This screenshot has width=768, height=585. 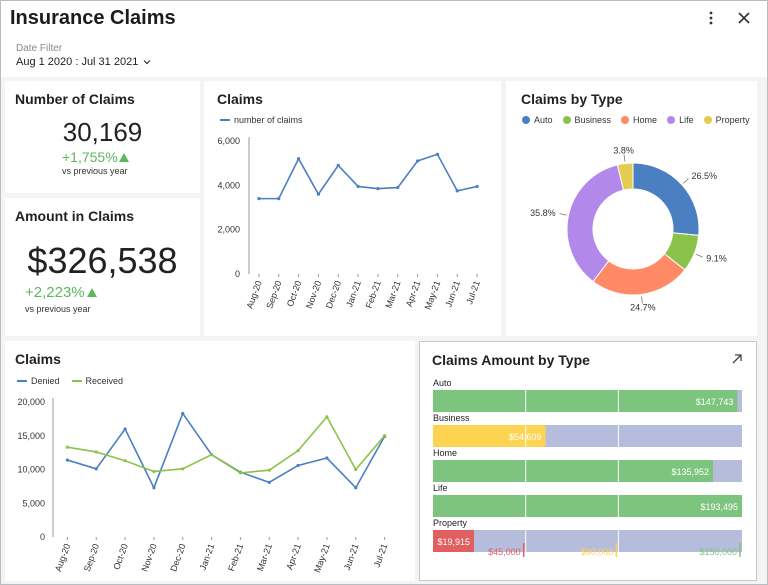 I want to click on date-filter-value: Aug 1 2020 : Jul 31 2021, so click(x=77, y=62).